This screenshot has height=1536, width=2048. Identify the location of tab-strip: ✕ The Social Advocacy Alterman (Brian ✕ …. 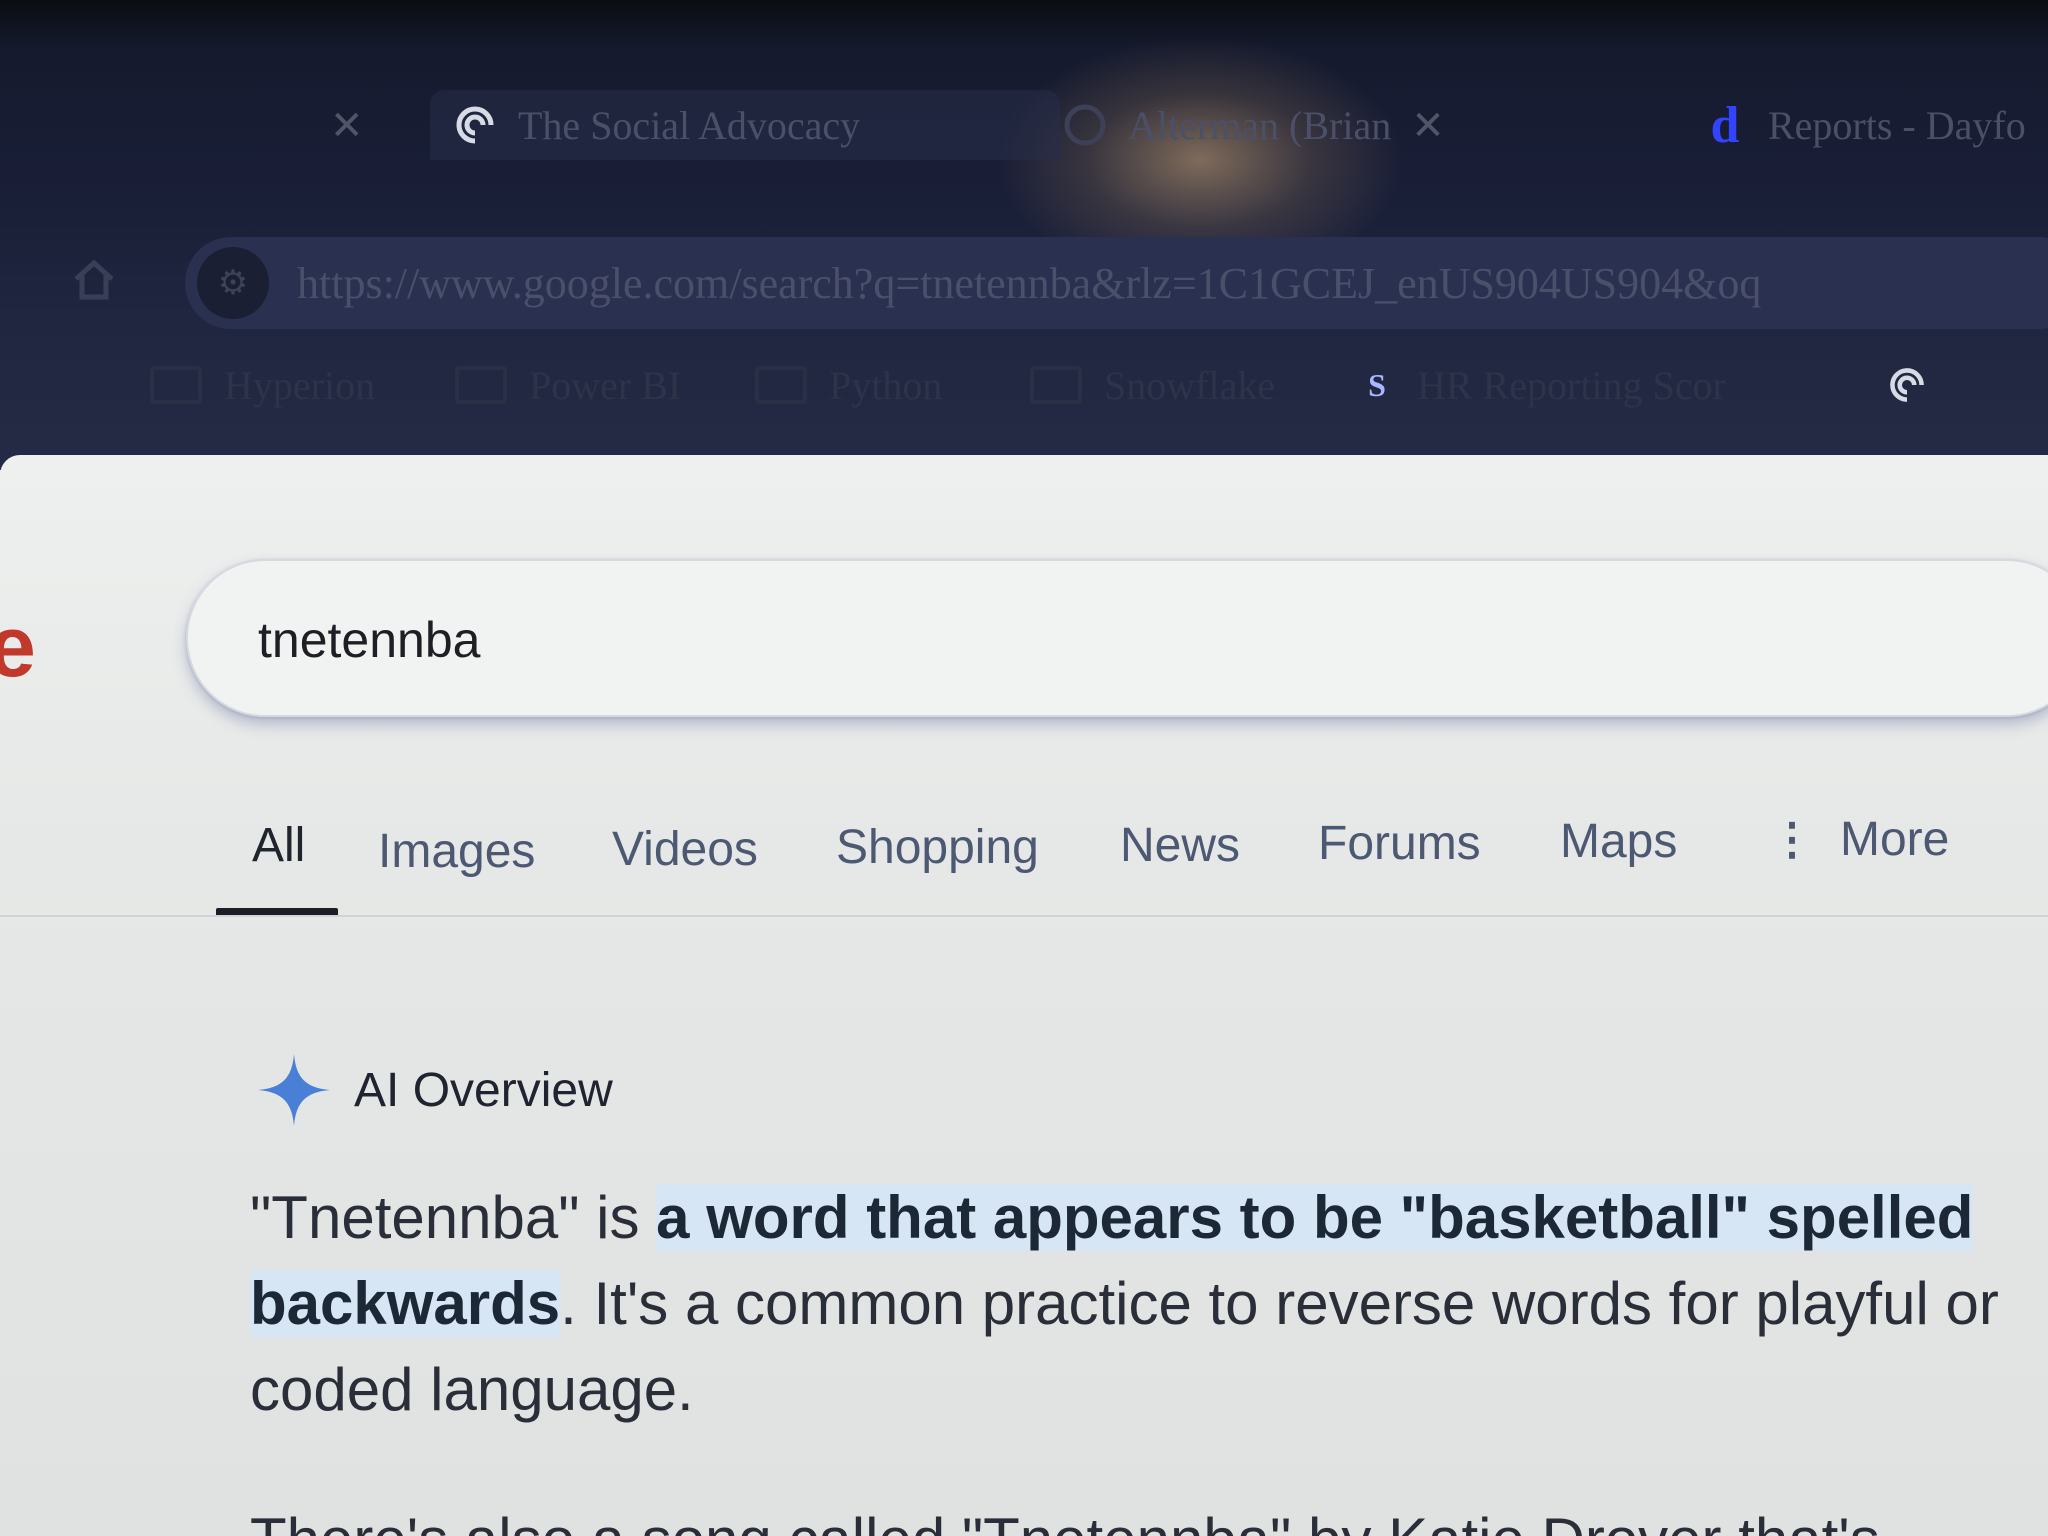
(1024, 125).